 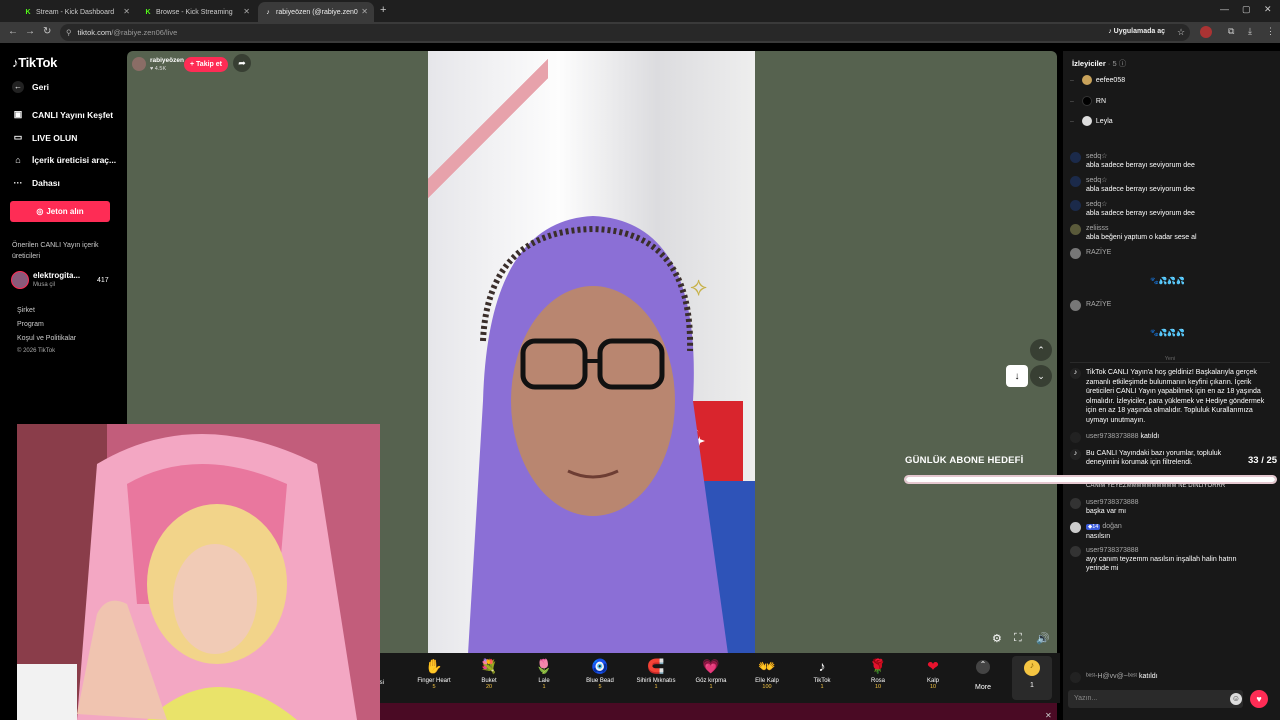 I want to click on tab-tiktok-live: ♪ rabiyeözen (@rabiye.zen0 ✕, so click(x=316, y=12).